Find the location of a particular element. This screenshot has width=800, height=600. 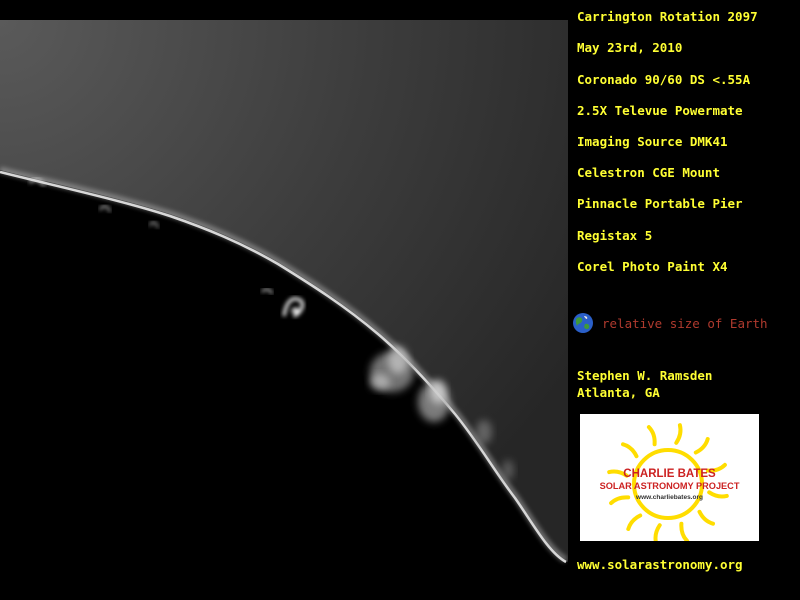

info-pier: Pinnacle Portable Pier is located at coordinates (660, 203).